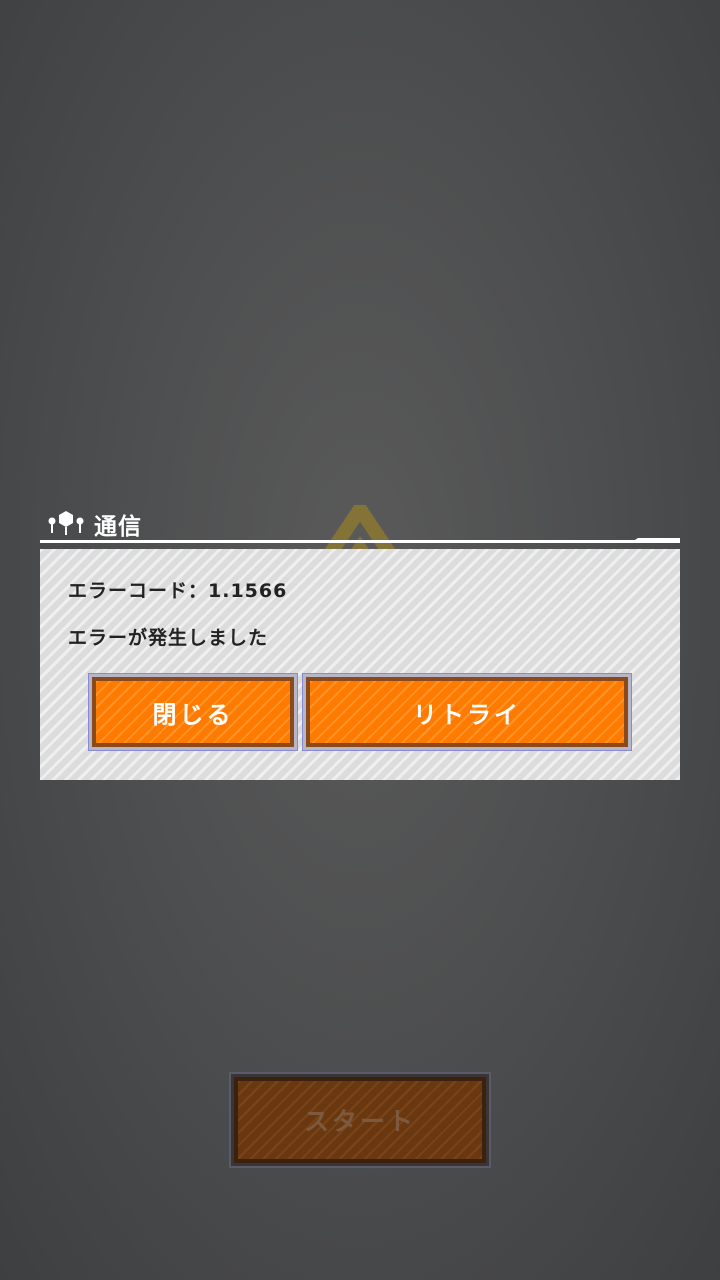 The image size is (720, 1280). Describe the element at coordinates (168, 638) in the screenshot. I see `error-message-text: エラーが発生しました` at that location.